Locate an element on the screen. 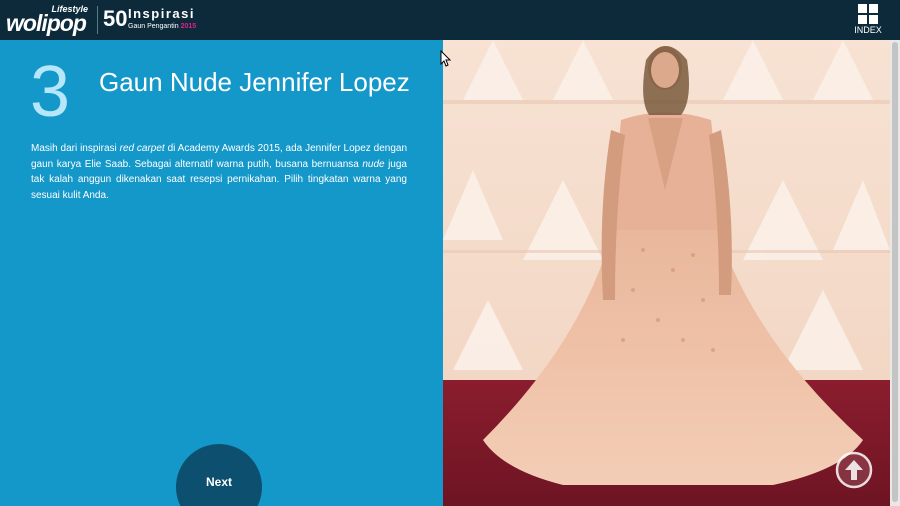 This screenshot has width=900, height=506. grid-icon is located at coordinates (868, 14).